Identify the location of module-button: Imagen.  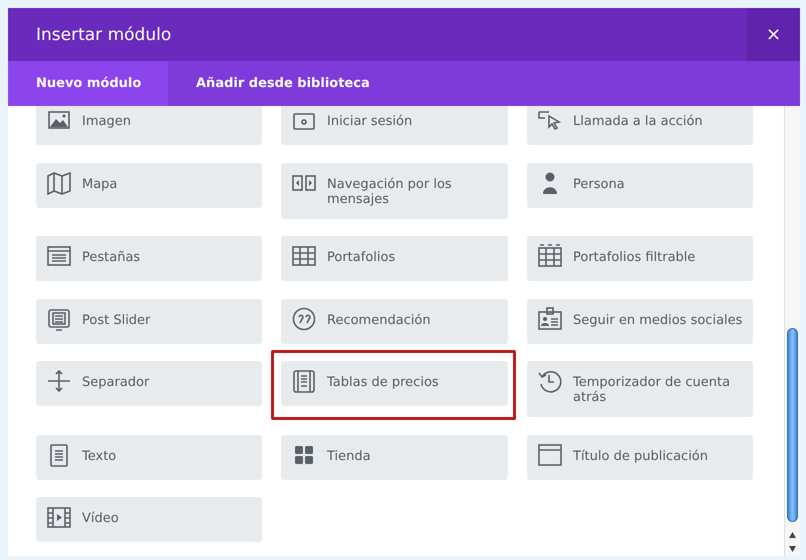
(149, 125).